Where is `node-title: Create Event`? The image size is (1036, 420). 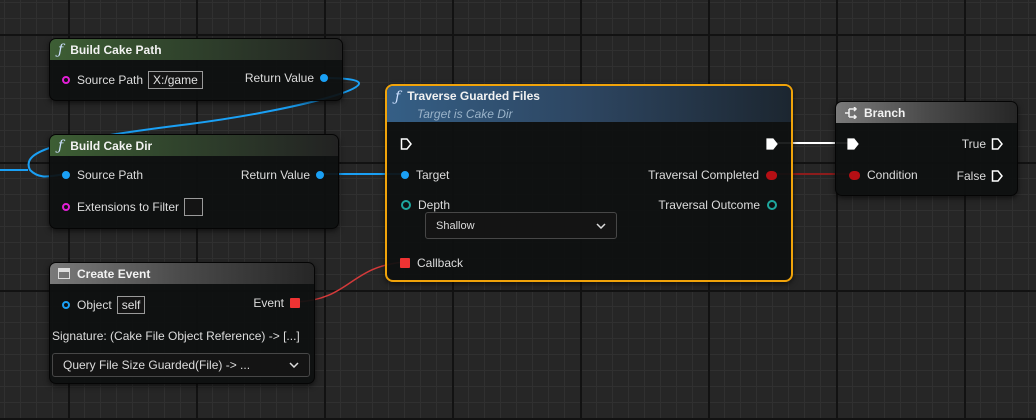
node-title: Create Event is located at coordinates (114, 273).